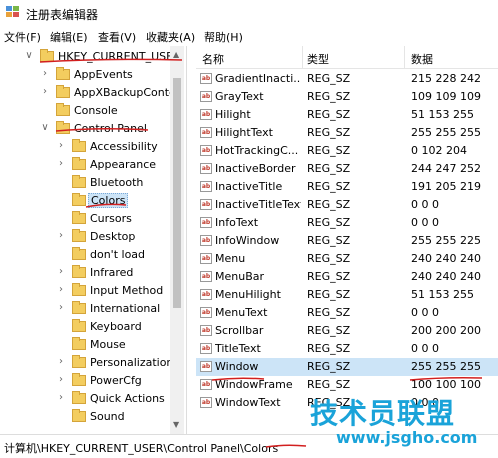 This screenshot has width=498, height=458. Describe the element at coordinates (22, 37) in the screenshot. I see `menu-file: 文件(F)` at that location.